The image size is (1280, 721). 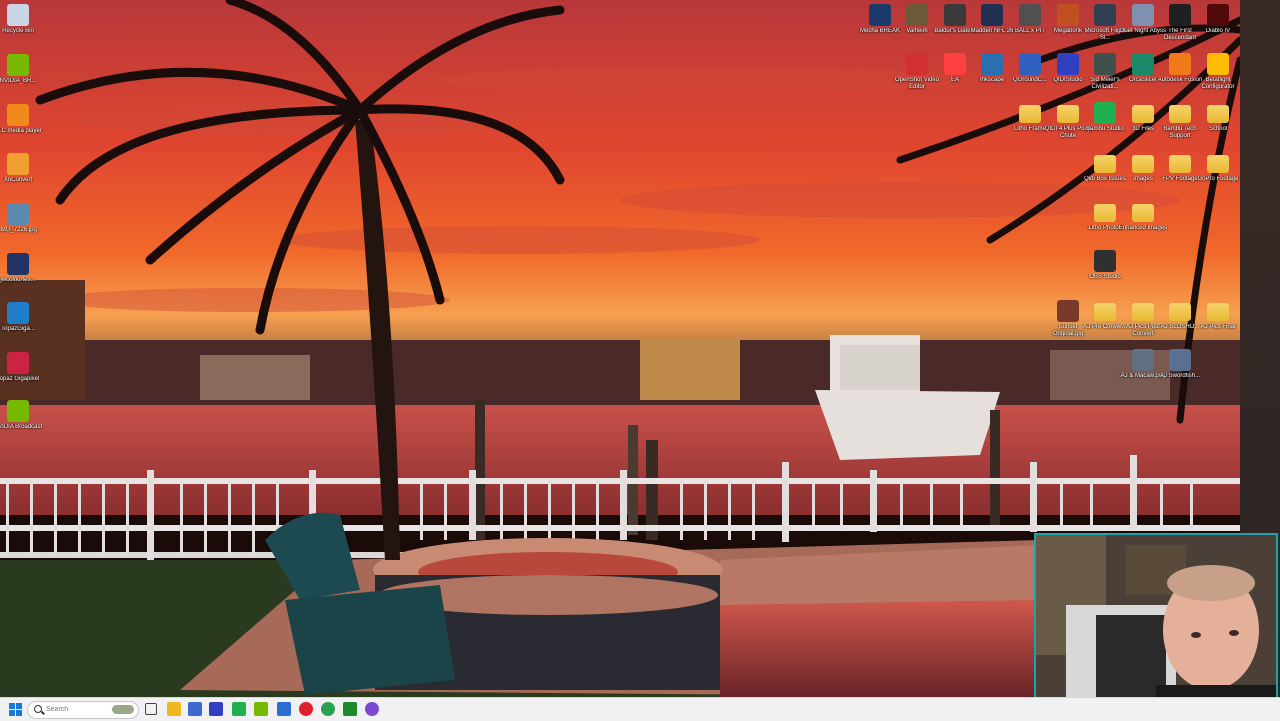 What do you see at coordinates (1105, 261) in the screenshot?
I see `obs-icon` at bounding box center [1105, 261].